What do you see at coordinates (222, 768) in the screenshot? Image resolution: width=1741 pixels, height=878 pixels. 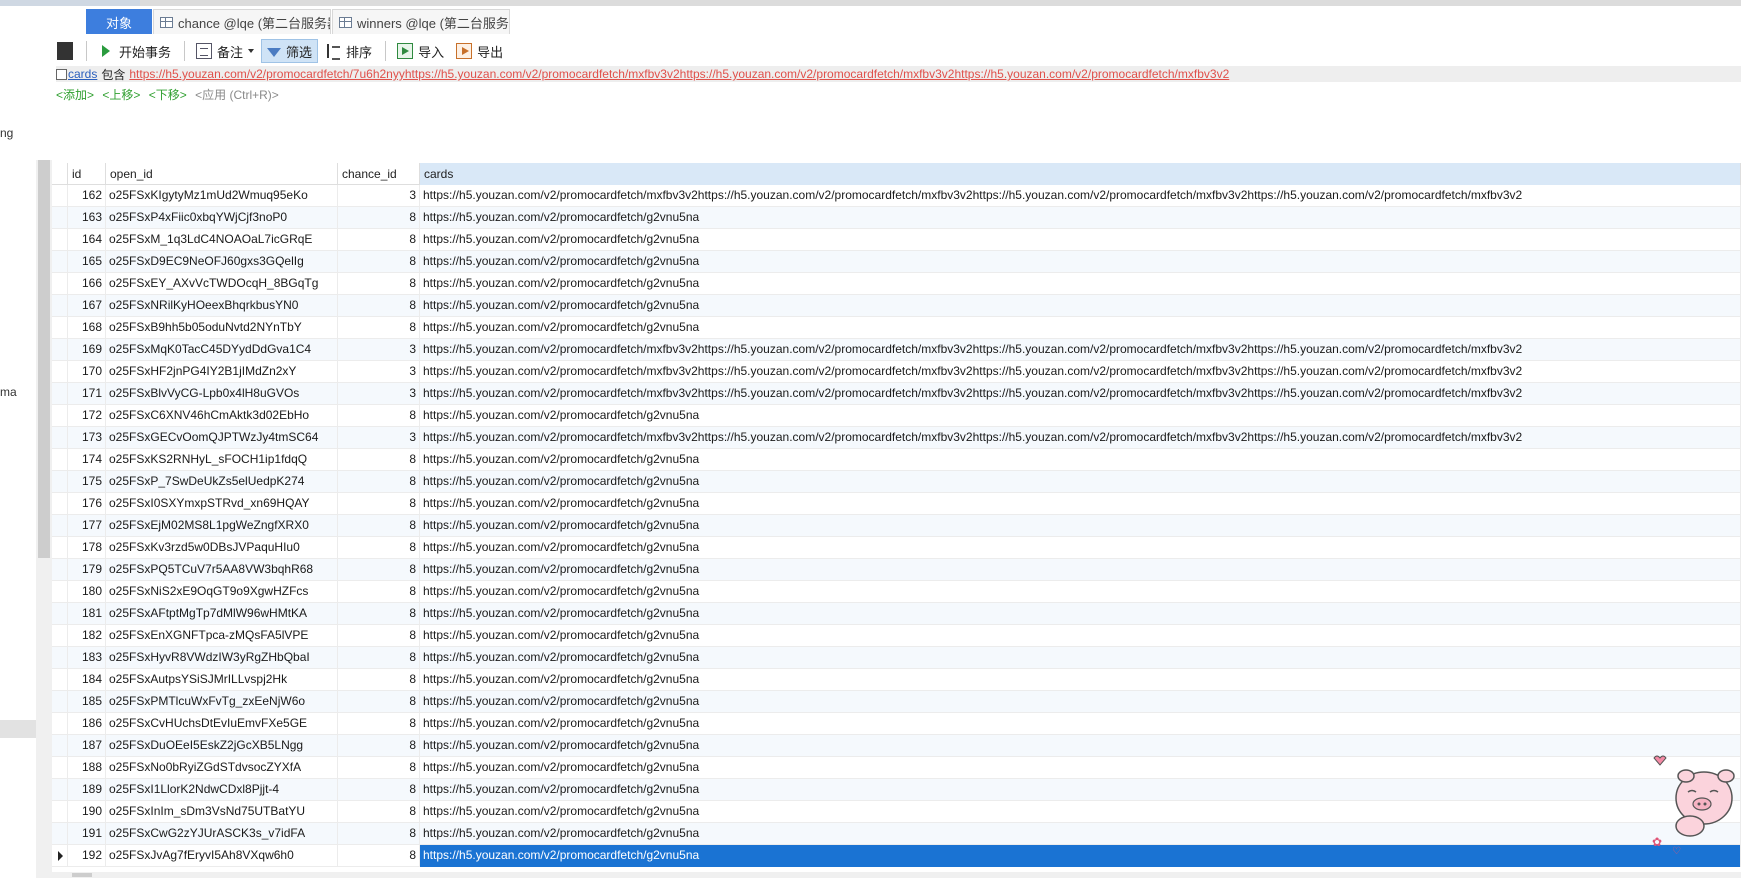 I see `cell-open-id: o25FSxNo0bRyiZGdSTdvsocZYXfA` at bounding box center [222, 768].